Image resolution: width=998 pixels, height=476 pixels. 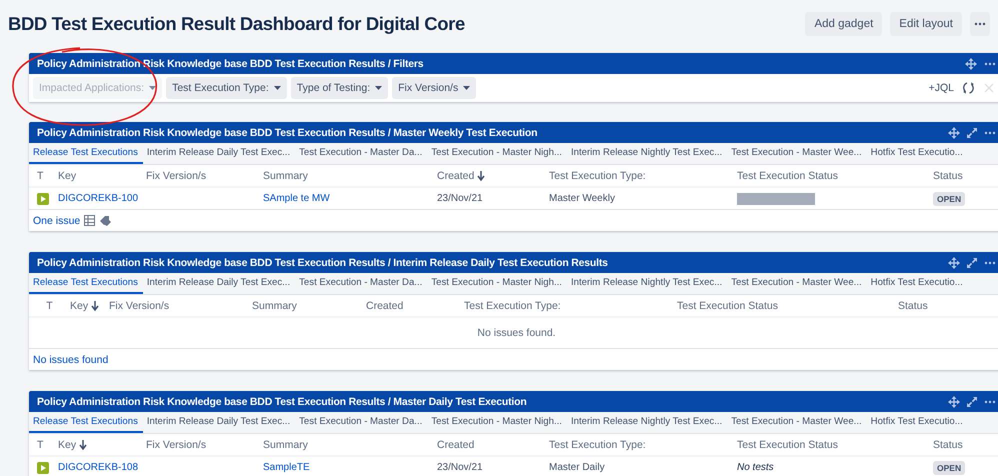 What do you see at coordinates (755, 467) in the screenshot?
I see `execution-status: No tests` at bounding box center [755, 467].